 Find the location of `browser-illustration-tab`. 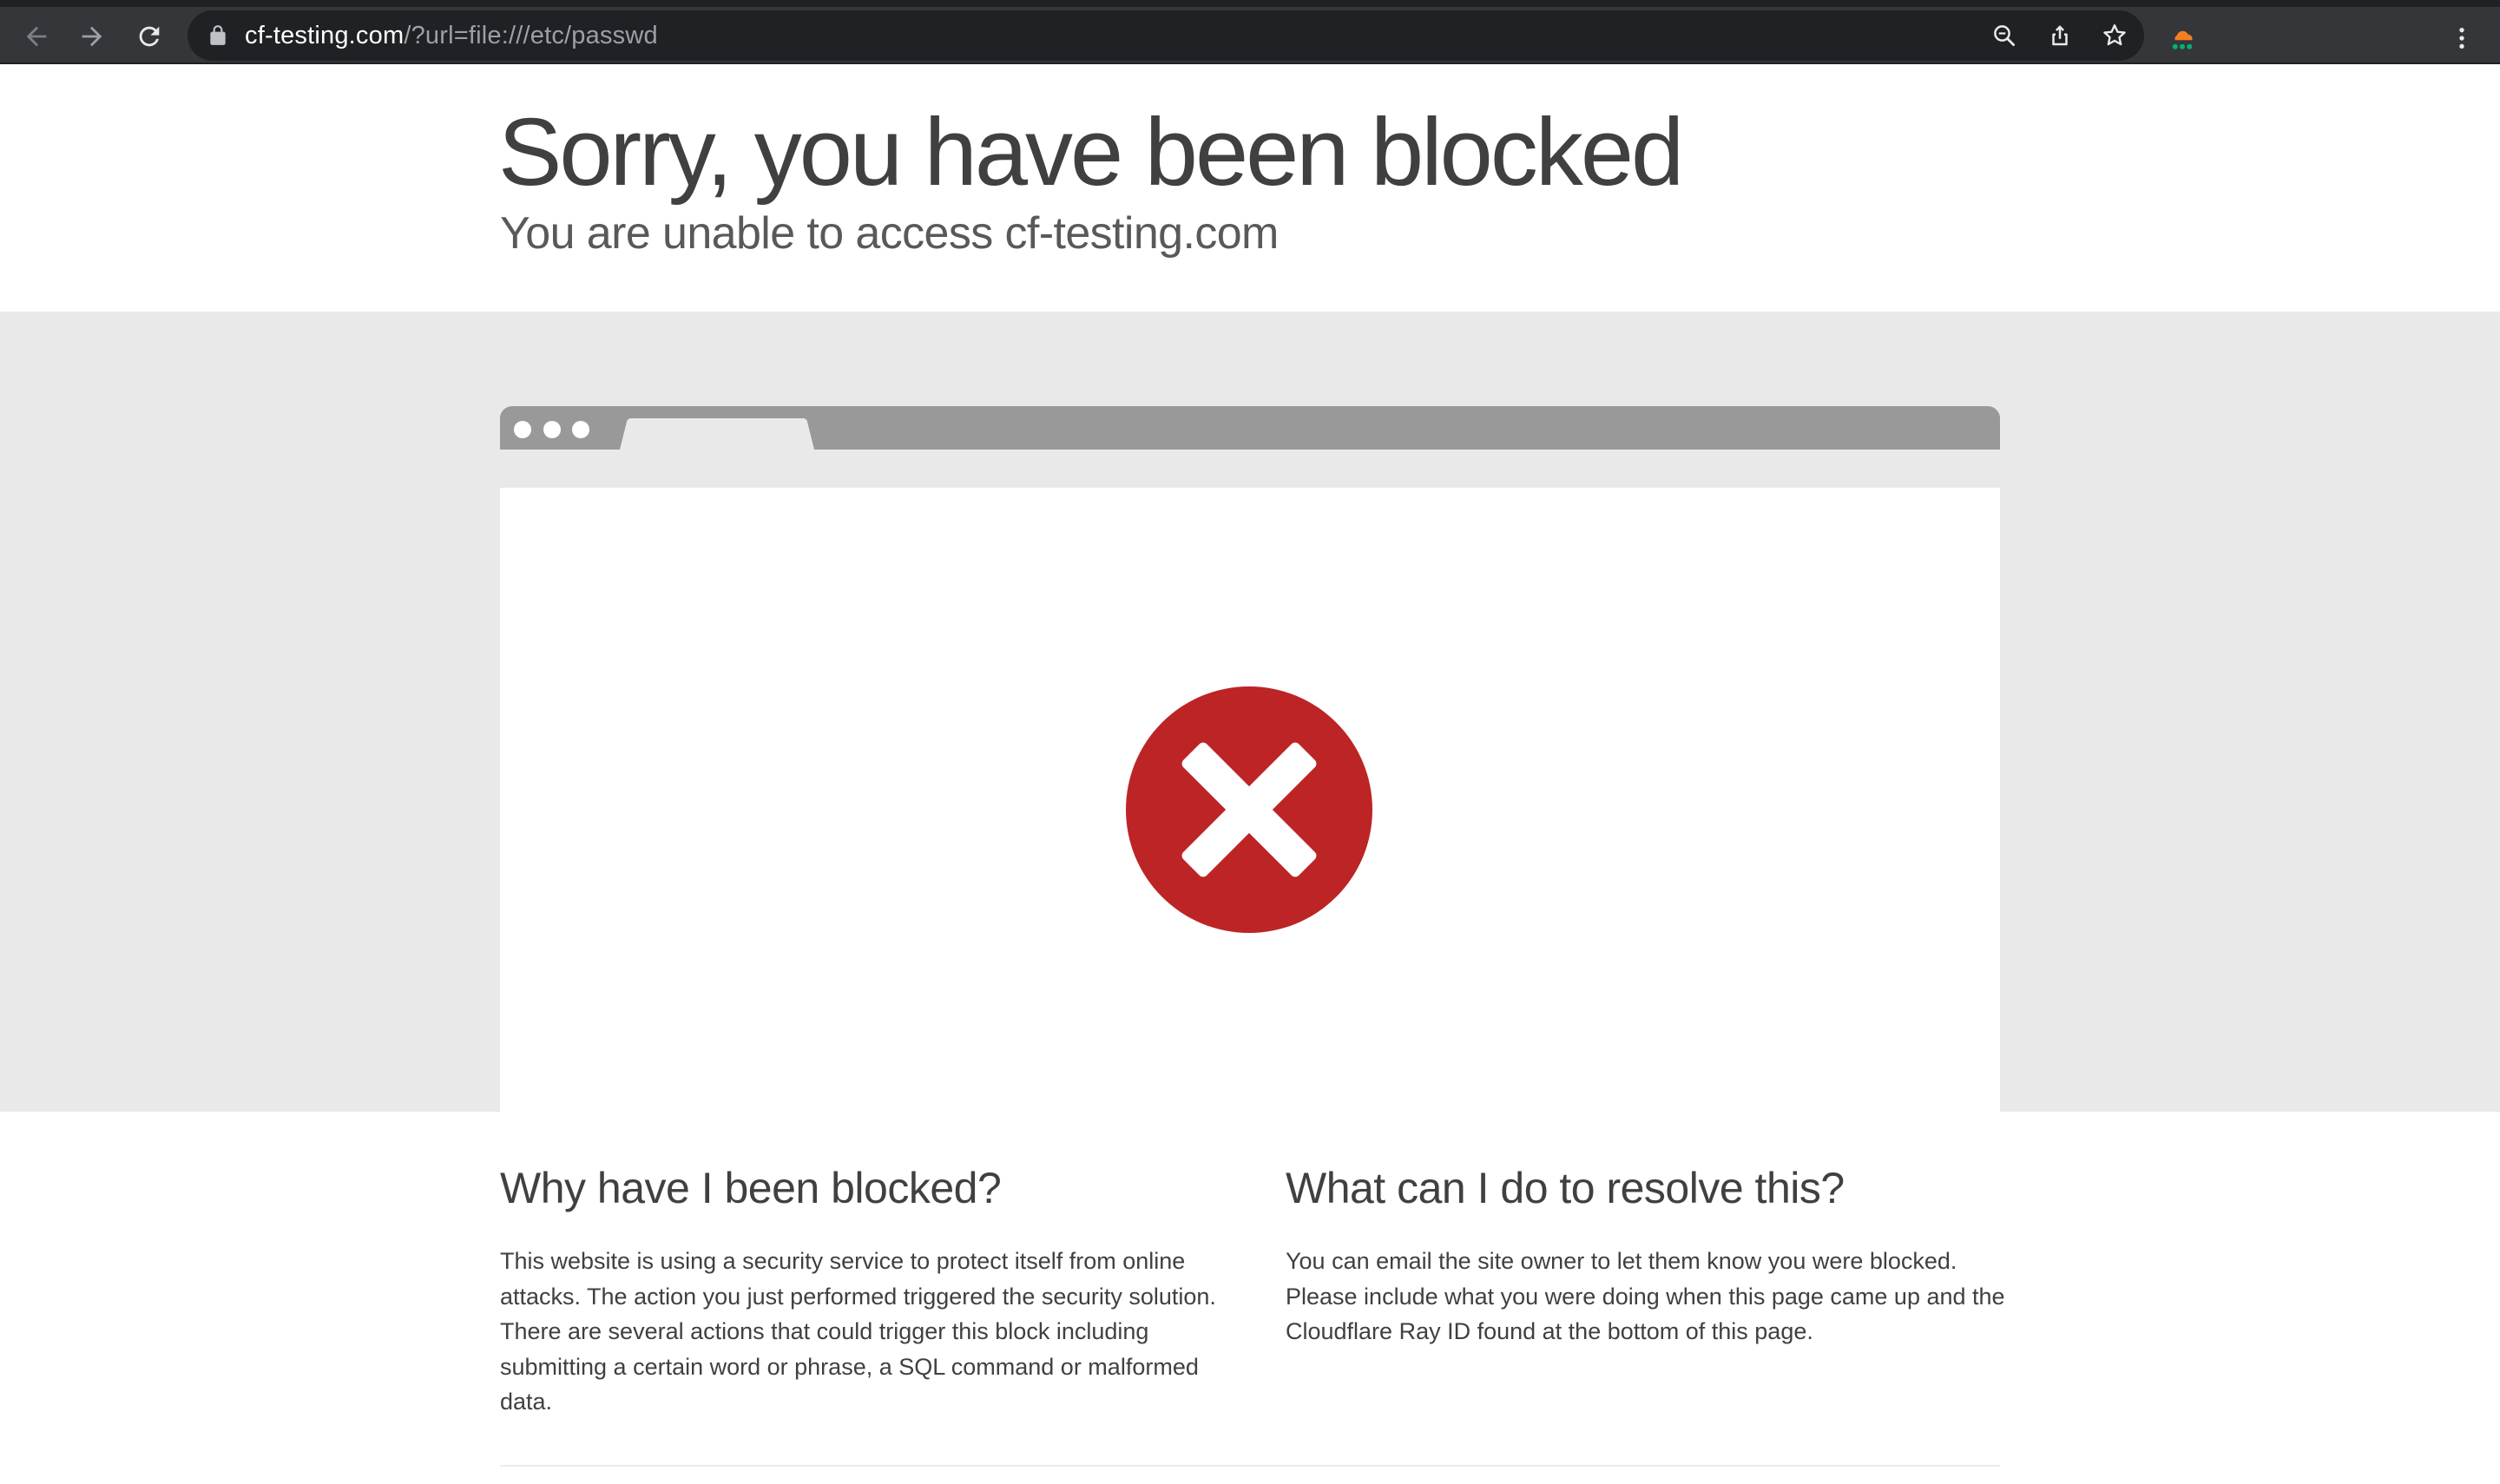

browser-illustration-tab is located at coordinates (717, 434).